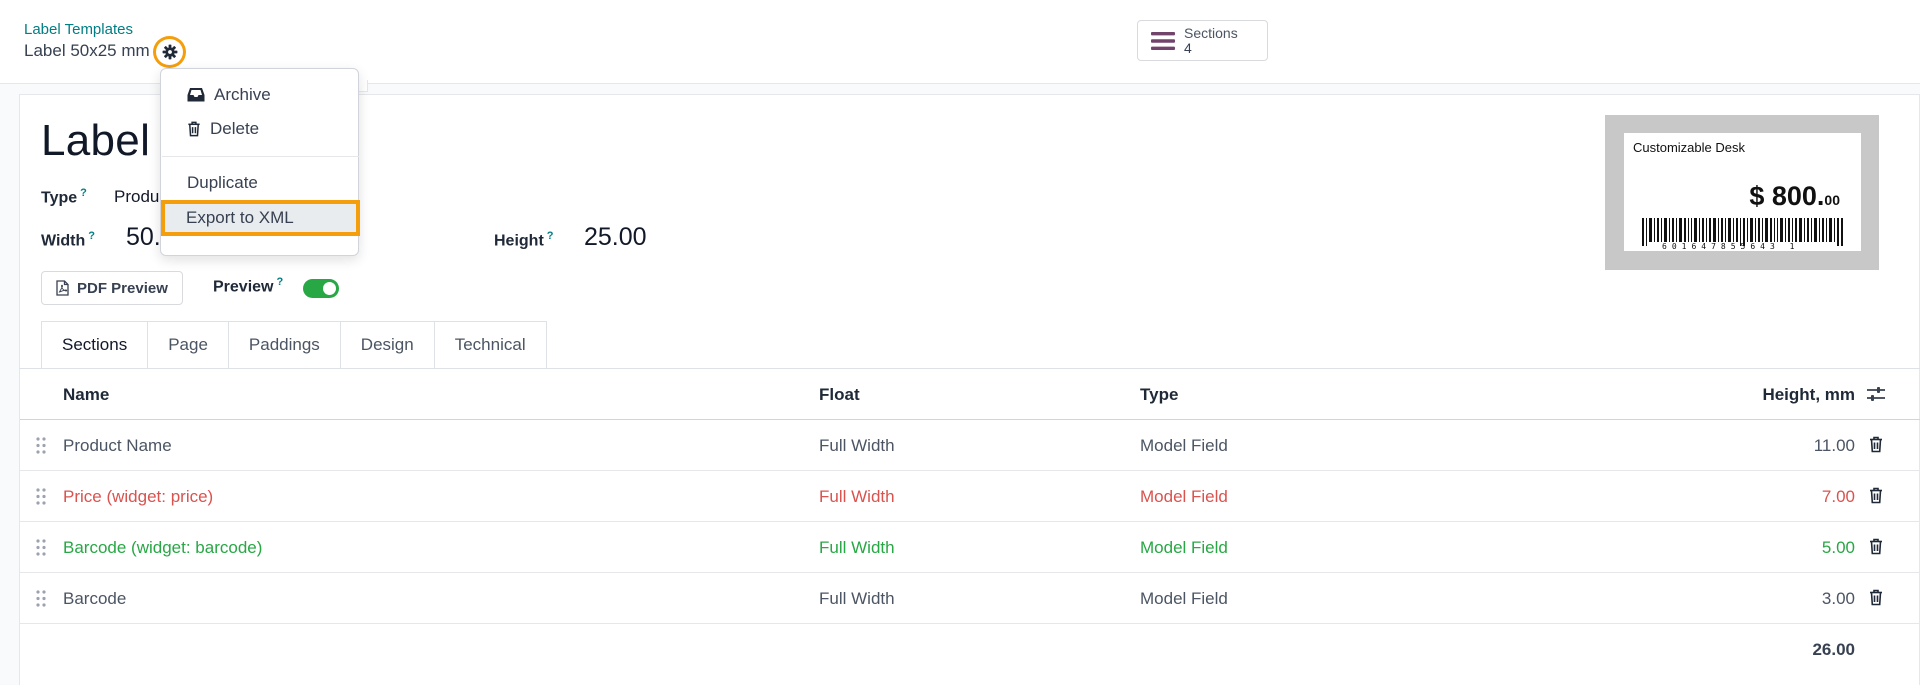  I want to click on column-header-type: Type, so click(1159, 395).